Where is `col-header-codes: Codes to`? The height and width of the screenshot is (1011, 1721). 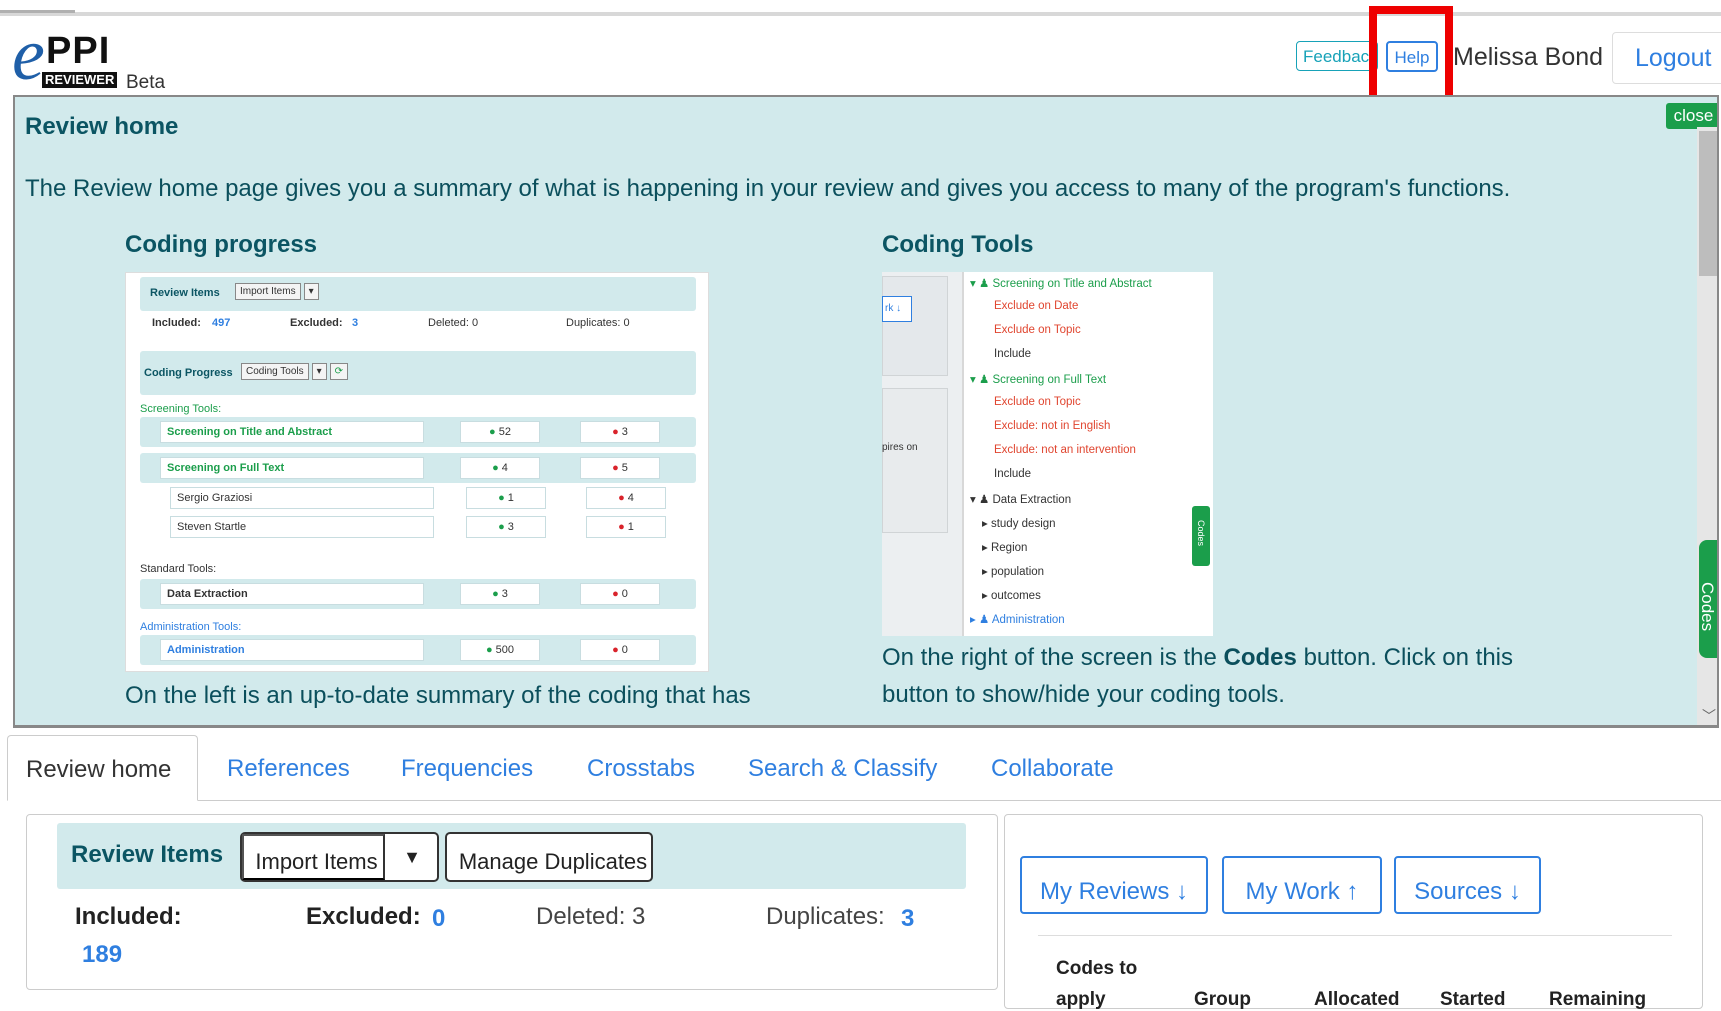 col-header-codes: Codes to is located at coordinates (1097, 968).